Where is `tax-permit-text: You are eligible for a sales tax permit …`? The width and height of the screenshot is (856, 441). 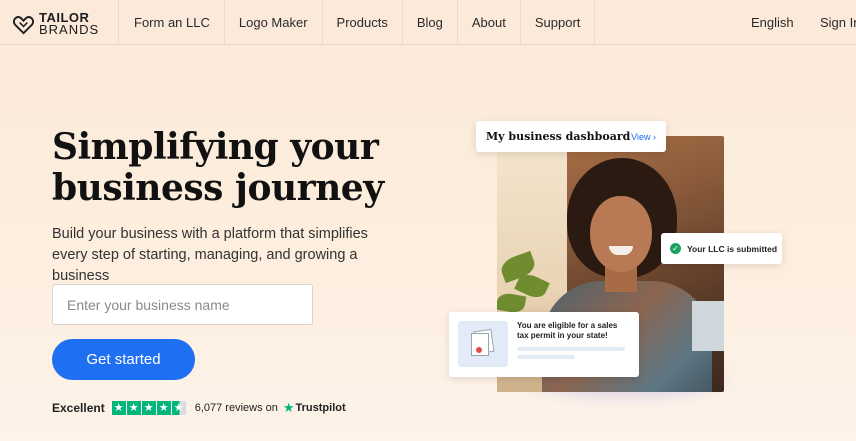 tax-permit-text: You are eligible for a sales tax permit … is located at coordinates (567, 330).